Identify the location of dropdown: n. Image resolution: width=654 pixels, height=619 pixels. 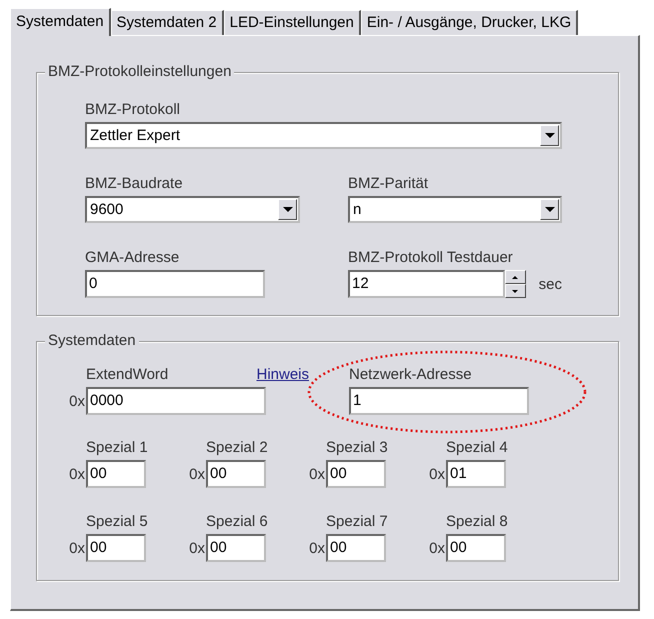
(455, 209).